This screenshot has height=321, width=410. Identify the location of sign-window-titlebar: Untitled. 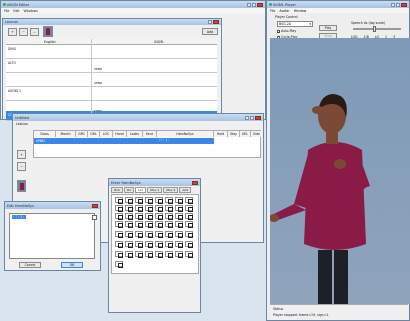
(138, 117).